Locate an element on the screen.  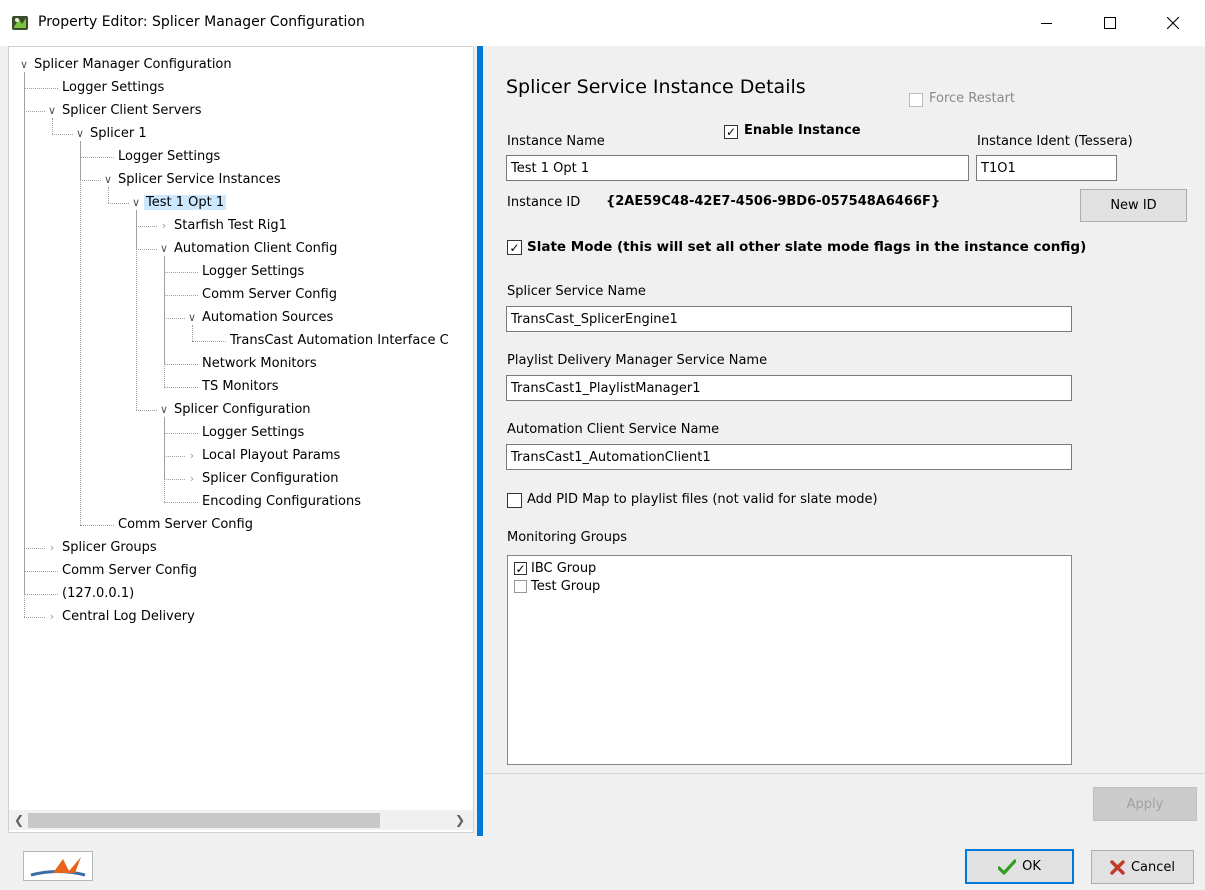
tree-item-label: Comm Server Config is located at coordinates (129, 570).